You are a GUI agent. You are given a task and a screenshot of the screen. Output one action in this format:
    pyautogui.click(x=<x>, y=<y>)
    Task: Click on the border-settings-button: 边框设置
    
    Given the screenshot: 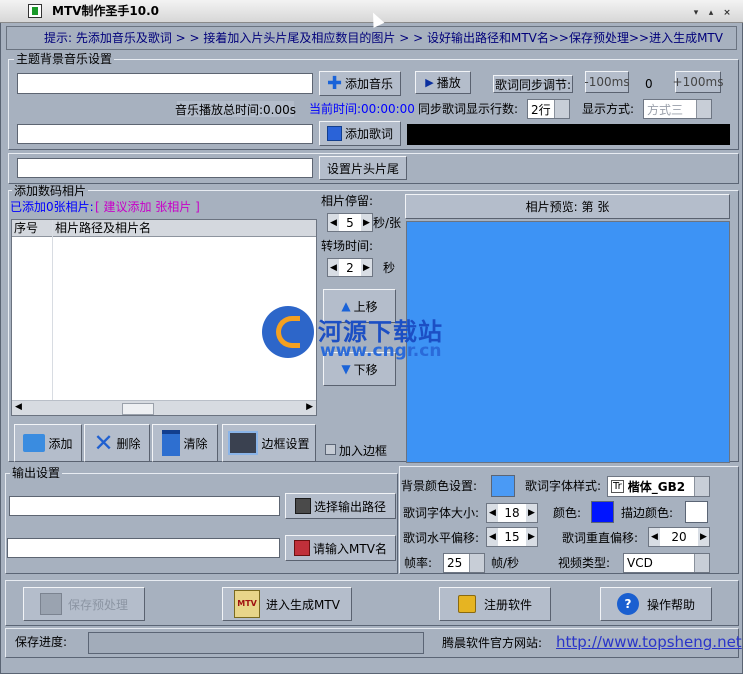 What is the action you would take?
    pyautogui.click(x=269, y=443)
    